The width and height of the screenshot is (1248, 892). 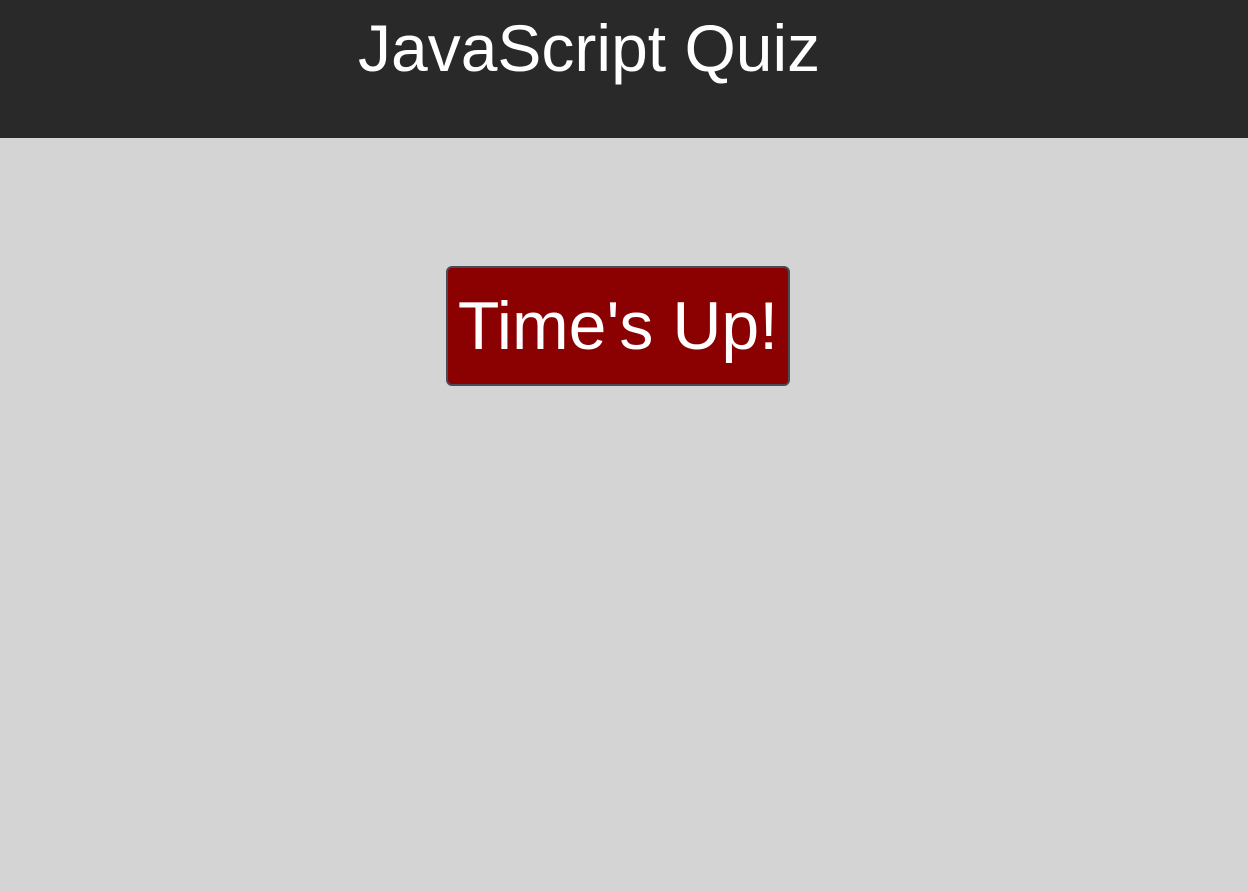 What do you see at coordinates (589, 48) in the screenshot?
I see `page-title: JavaScript Quiz` at bounding box center [589, 48].